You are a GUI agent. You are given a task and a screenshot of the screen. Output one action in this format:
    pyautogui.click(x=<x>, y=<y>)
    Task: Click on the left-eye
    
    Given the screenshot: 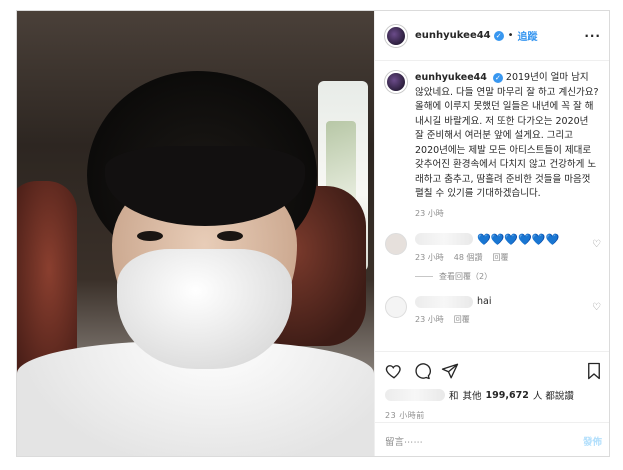 What is the action you would take?
    pyautogui.click(x=150, y=236)
    